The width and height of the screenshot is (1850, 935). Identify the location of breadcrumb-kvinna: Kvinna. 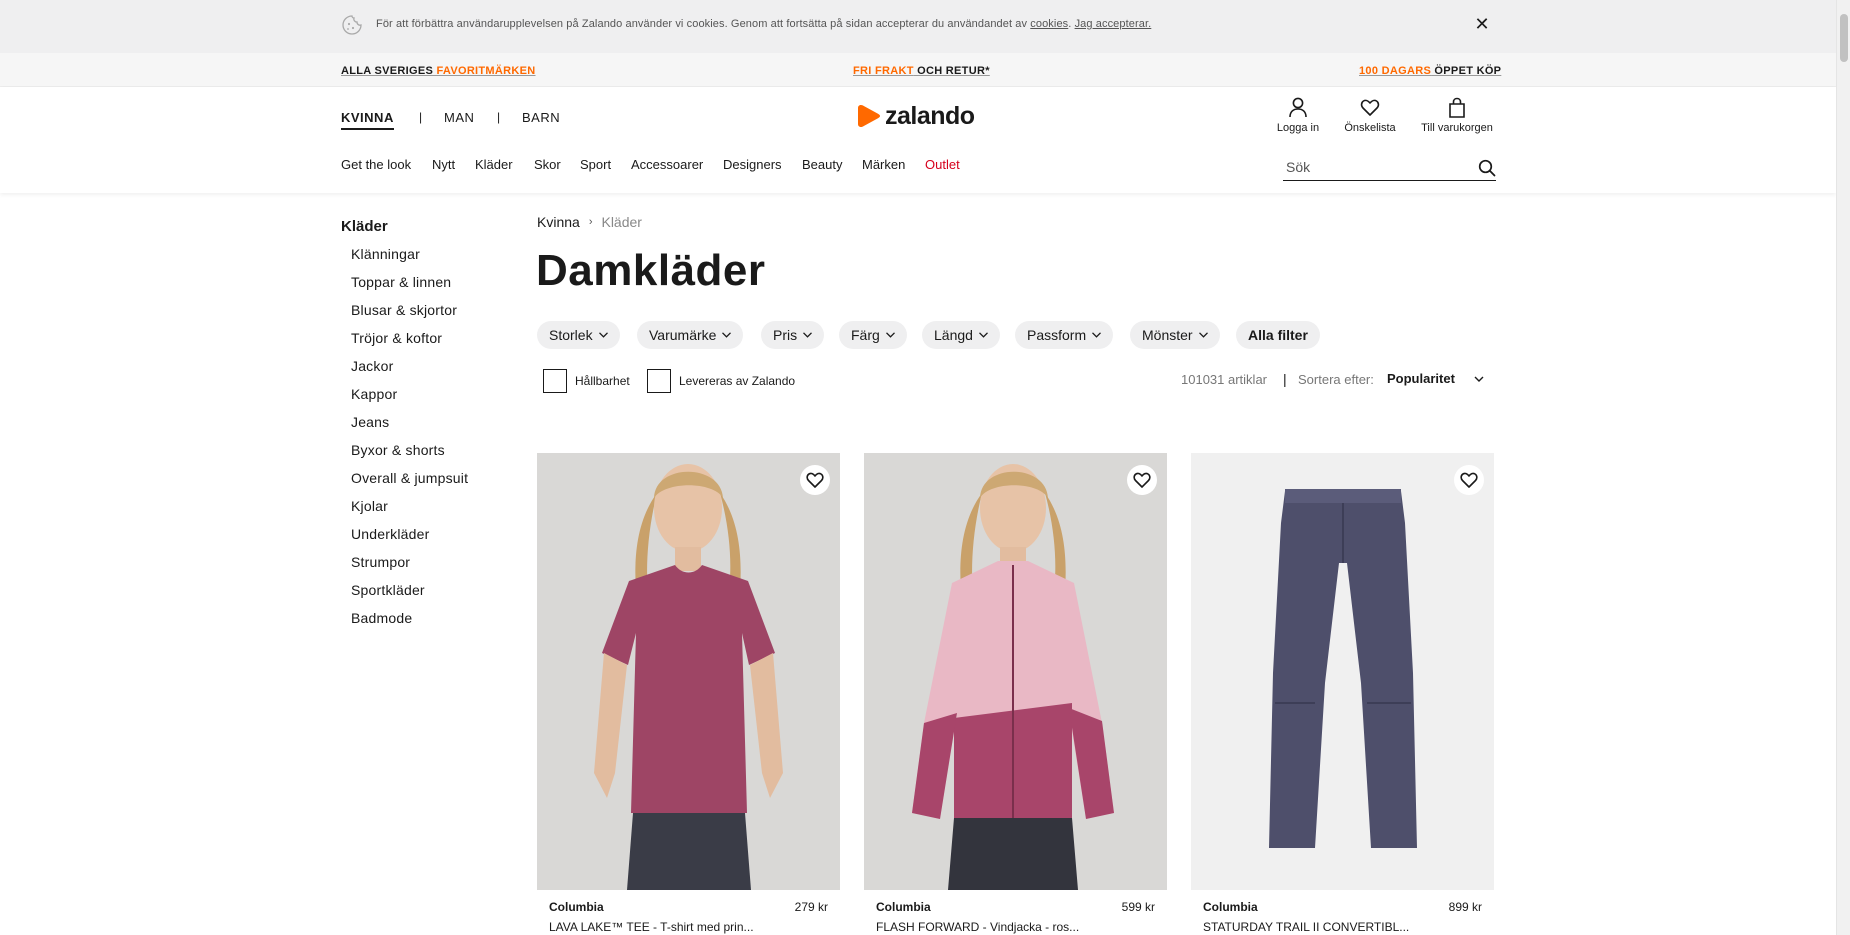
(558, 222).